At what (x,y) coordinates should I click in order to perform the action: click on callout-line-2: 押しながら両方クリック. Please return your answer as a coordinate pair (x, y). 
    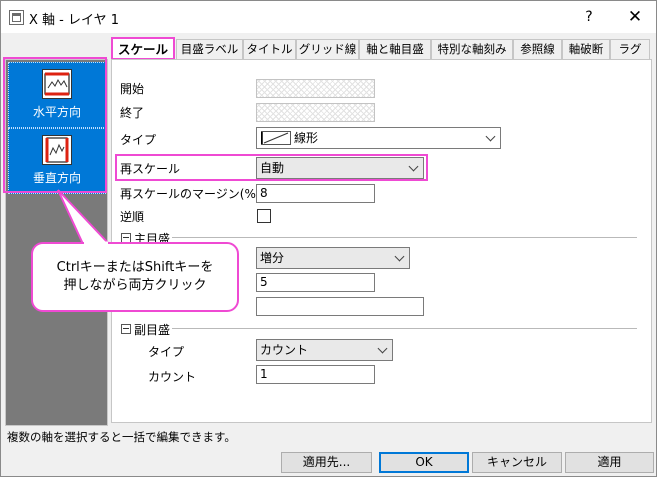
    Looking at the image, I should click on (135, 285).